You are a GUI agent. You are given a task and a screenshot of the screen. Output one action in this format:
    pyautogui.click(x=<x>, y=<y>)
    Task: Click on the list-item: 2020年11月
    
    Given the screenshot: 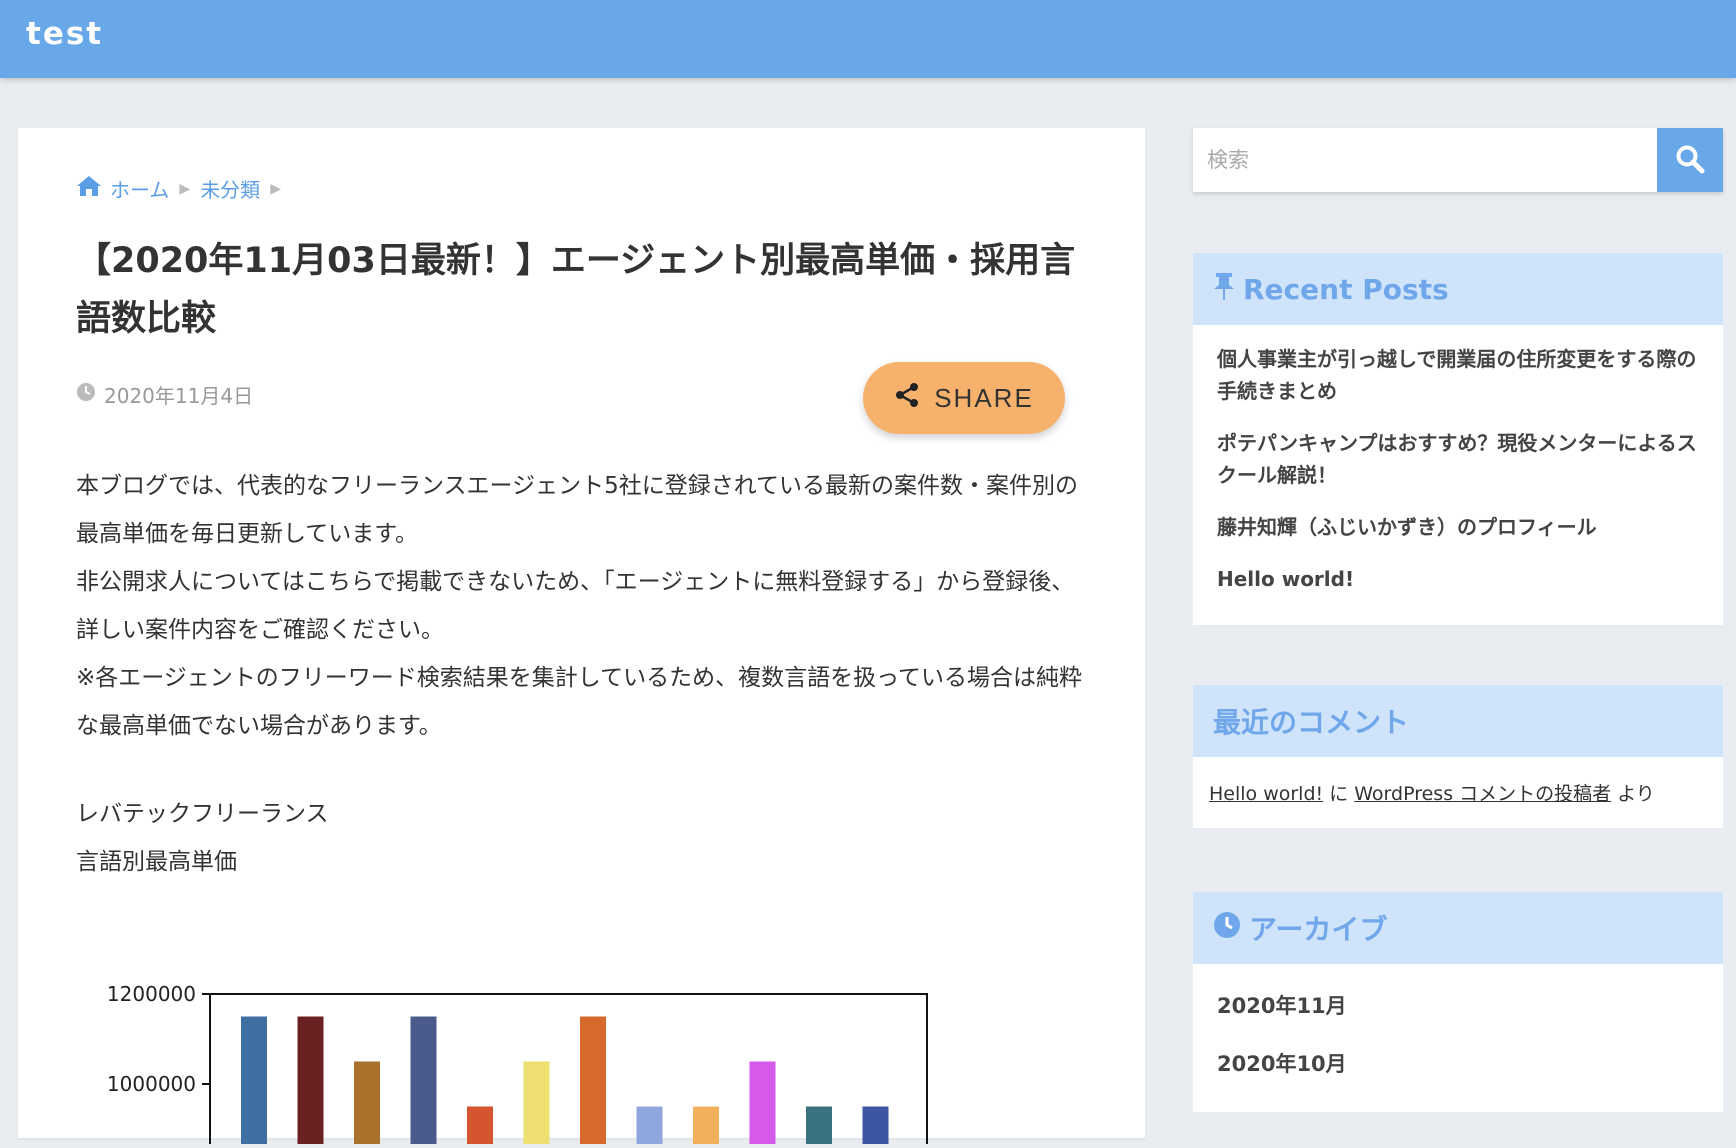 What is the action you would take?
    pyautogui.click(x=1458, y=1005)
    